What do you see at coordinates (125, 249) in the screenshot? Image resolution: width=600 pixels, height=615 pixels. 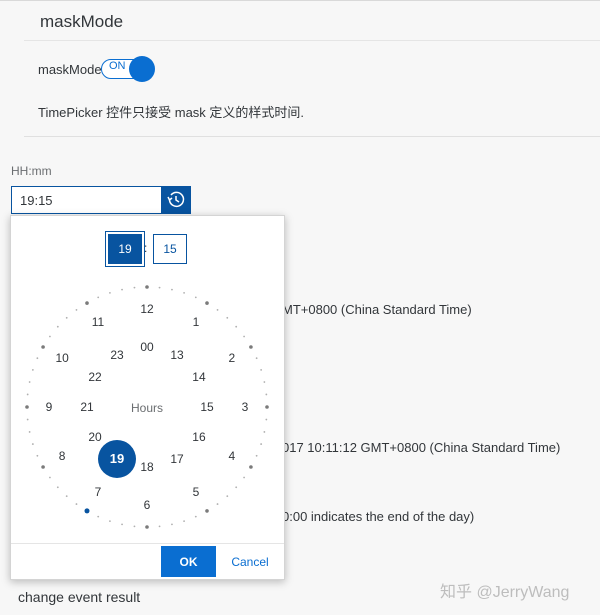 I see `hours-selector: 19` at bounding box center [125, 249].